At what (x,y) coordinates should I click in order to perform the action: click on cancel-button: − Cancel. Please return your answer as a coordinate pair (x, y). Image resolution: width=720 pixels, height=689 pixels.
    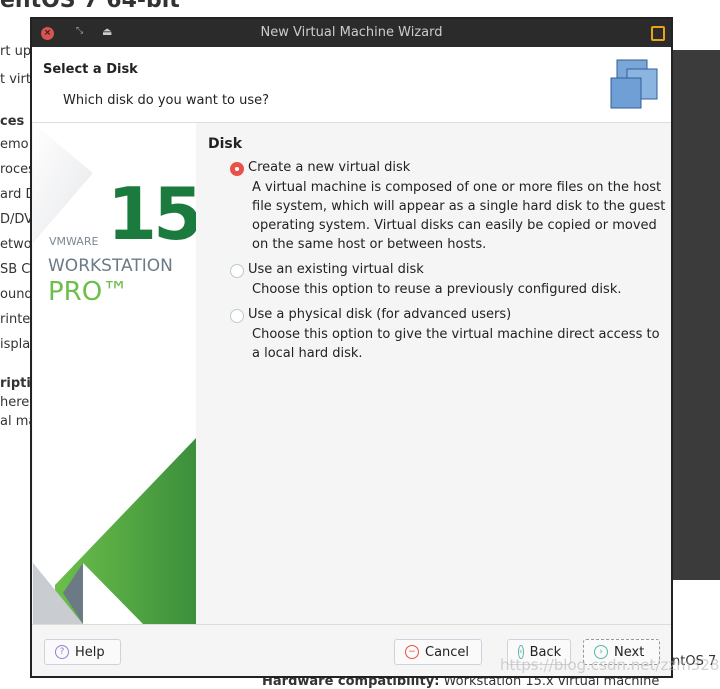
    Looking at the image, I should click on (438, 652).